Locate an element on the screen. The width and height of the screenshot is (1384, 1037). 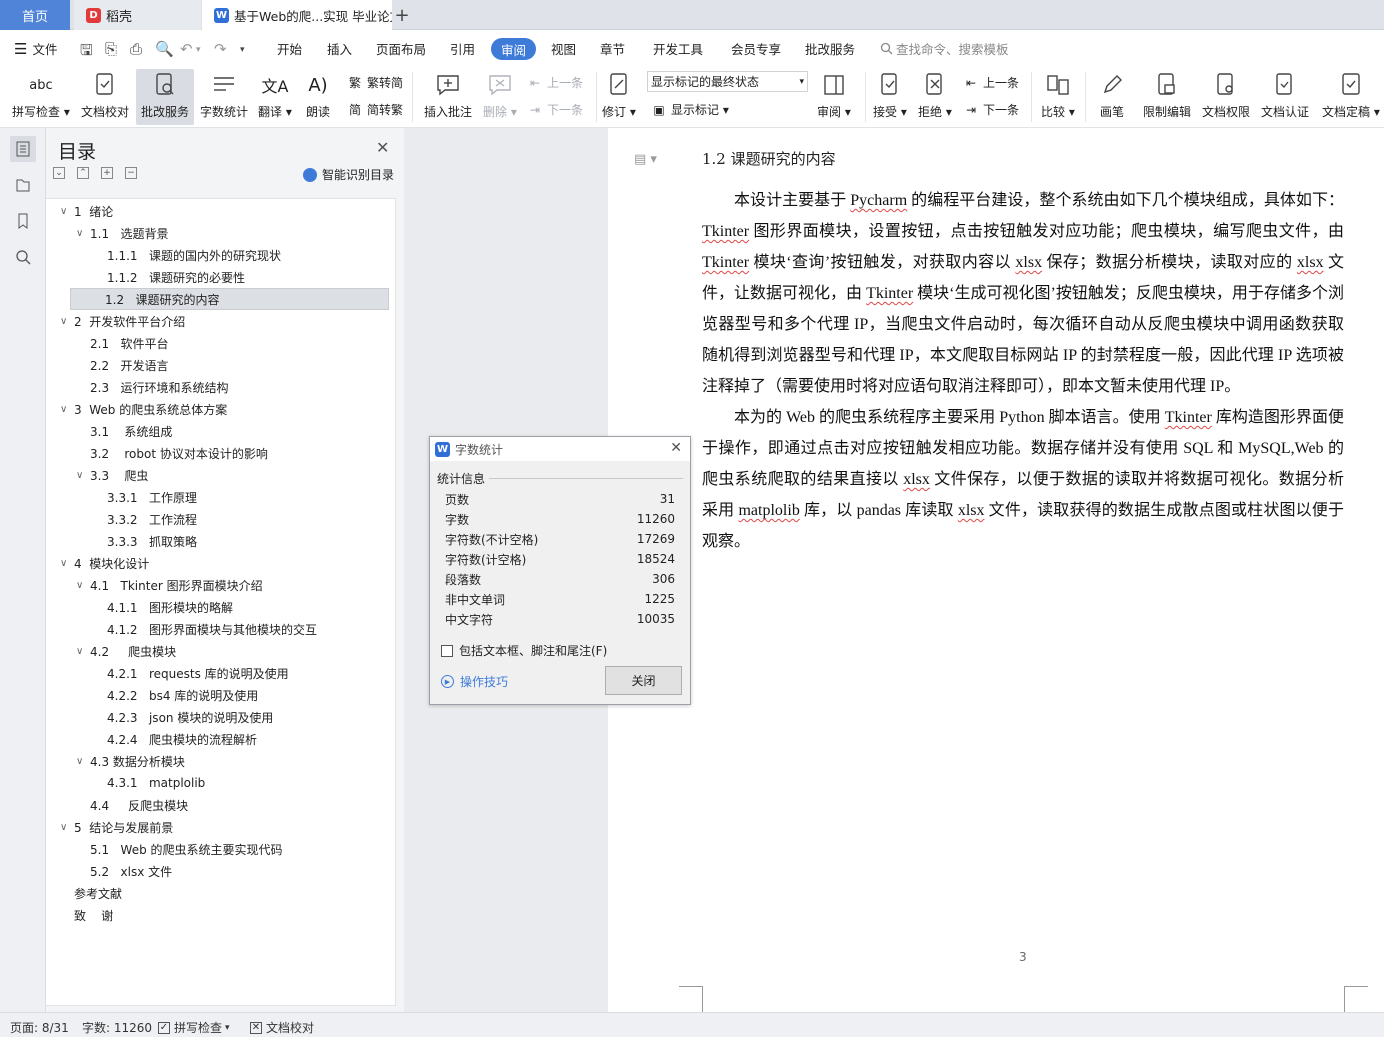
paragraph-handle-icon: ▤ ▾ is located at coordinates (645, 159).